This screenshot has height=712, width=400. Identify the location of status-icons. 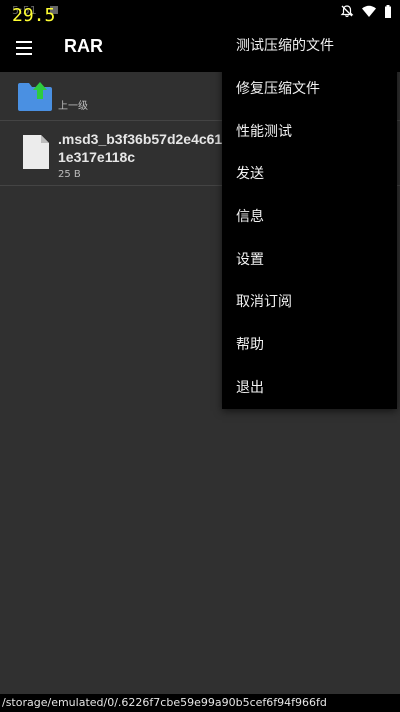
(366, 11).